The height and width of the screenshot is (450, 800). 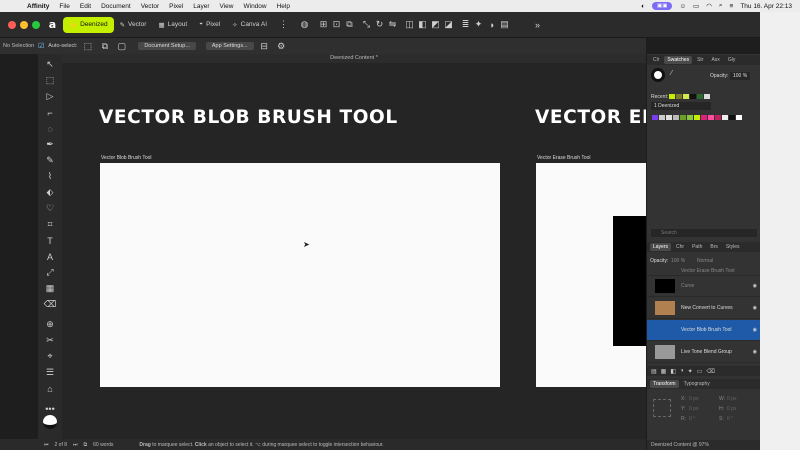 What do you see at coordinates (50, 288) in the screenshot?
I see `table-tool-icon: ▦` at bounding box center [50, 288].